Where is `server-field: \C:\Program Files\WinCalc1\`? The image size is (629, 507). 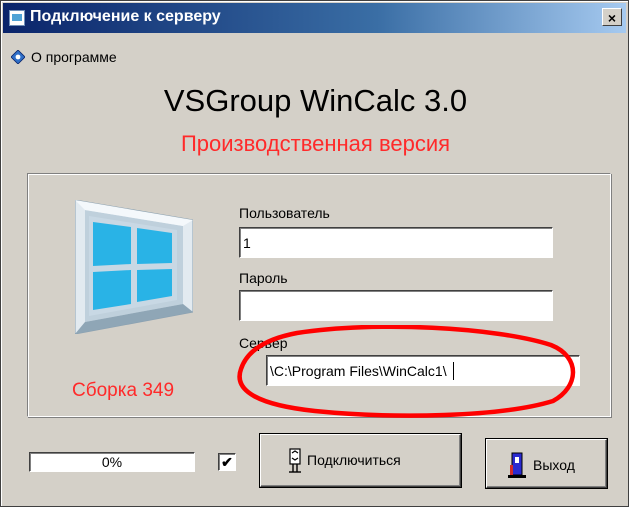
server-field: \C:\Program Files\WinCalc1\ is located at coordinates (423, 370).